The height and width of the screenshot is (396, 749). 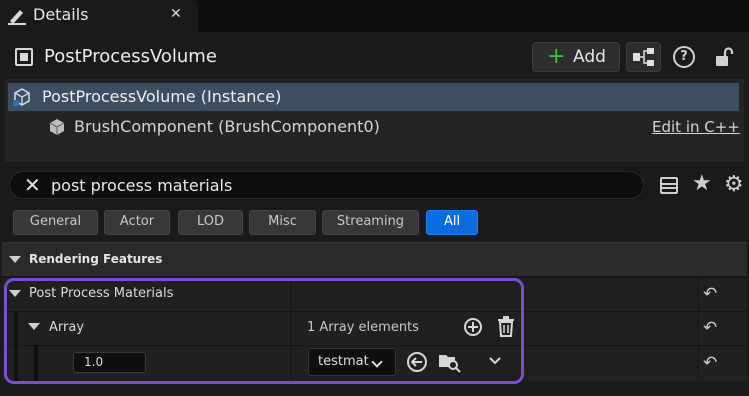 What do you see at coordinates (684, 57) in the screenshot?
I see `help-icon: ?` at bounding box center [684, 57].